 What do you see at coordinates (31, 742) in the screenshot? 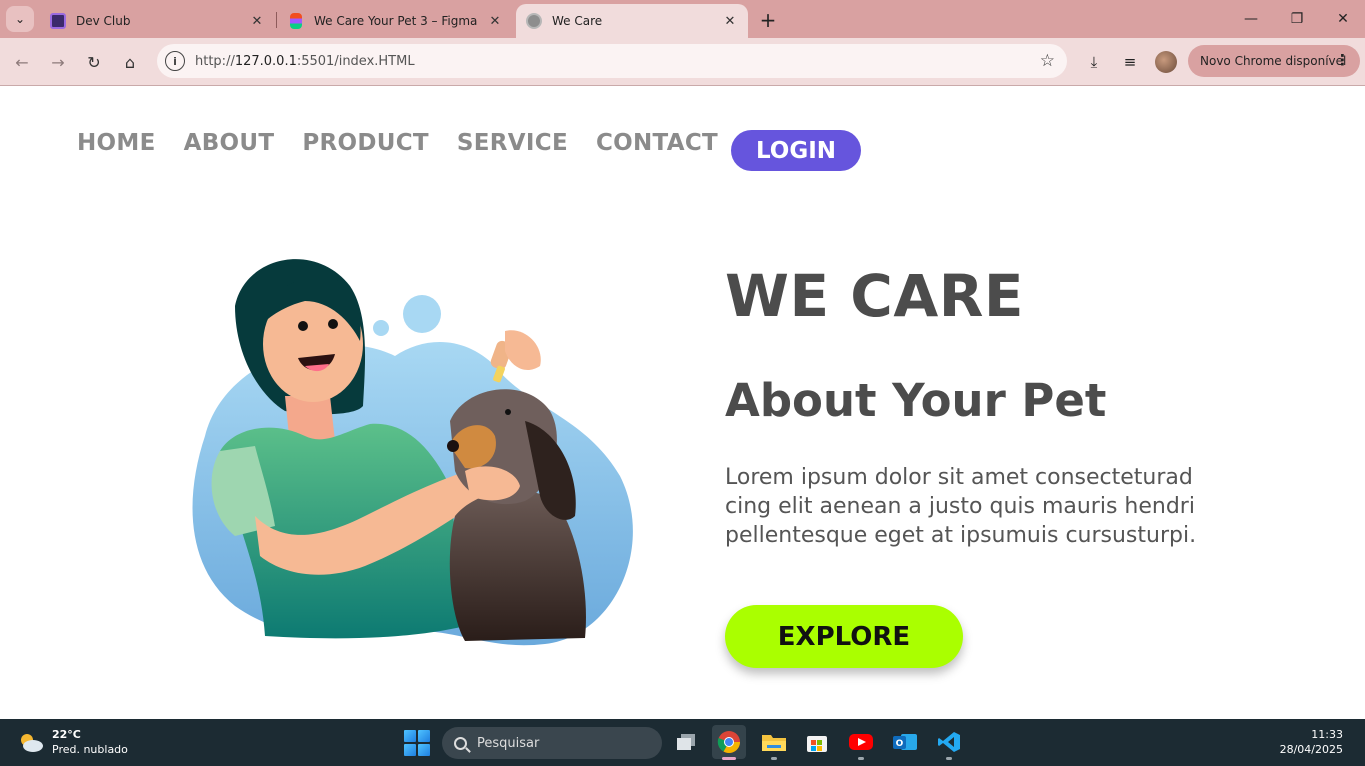
I see `partly-cloudy-icon` at bounding box center [31, 742].